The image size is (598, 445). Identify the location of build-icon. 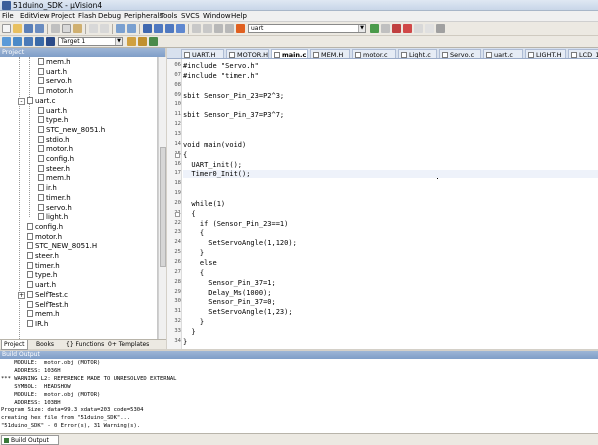
(17, 41).